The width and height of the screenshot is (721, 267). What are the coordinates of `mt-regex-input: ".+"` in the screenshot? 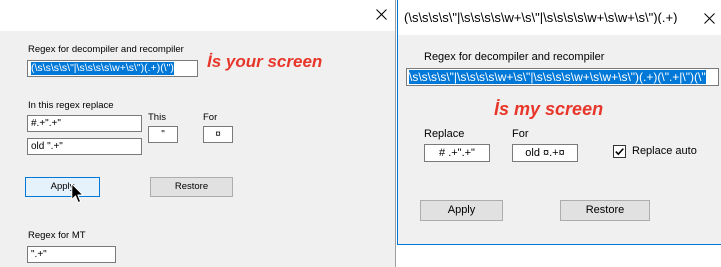 It's located at (71, 254).